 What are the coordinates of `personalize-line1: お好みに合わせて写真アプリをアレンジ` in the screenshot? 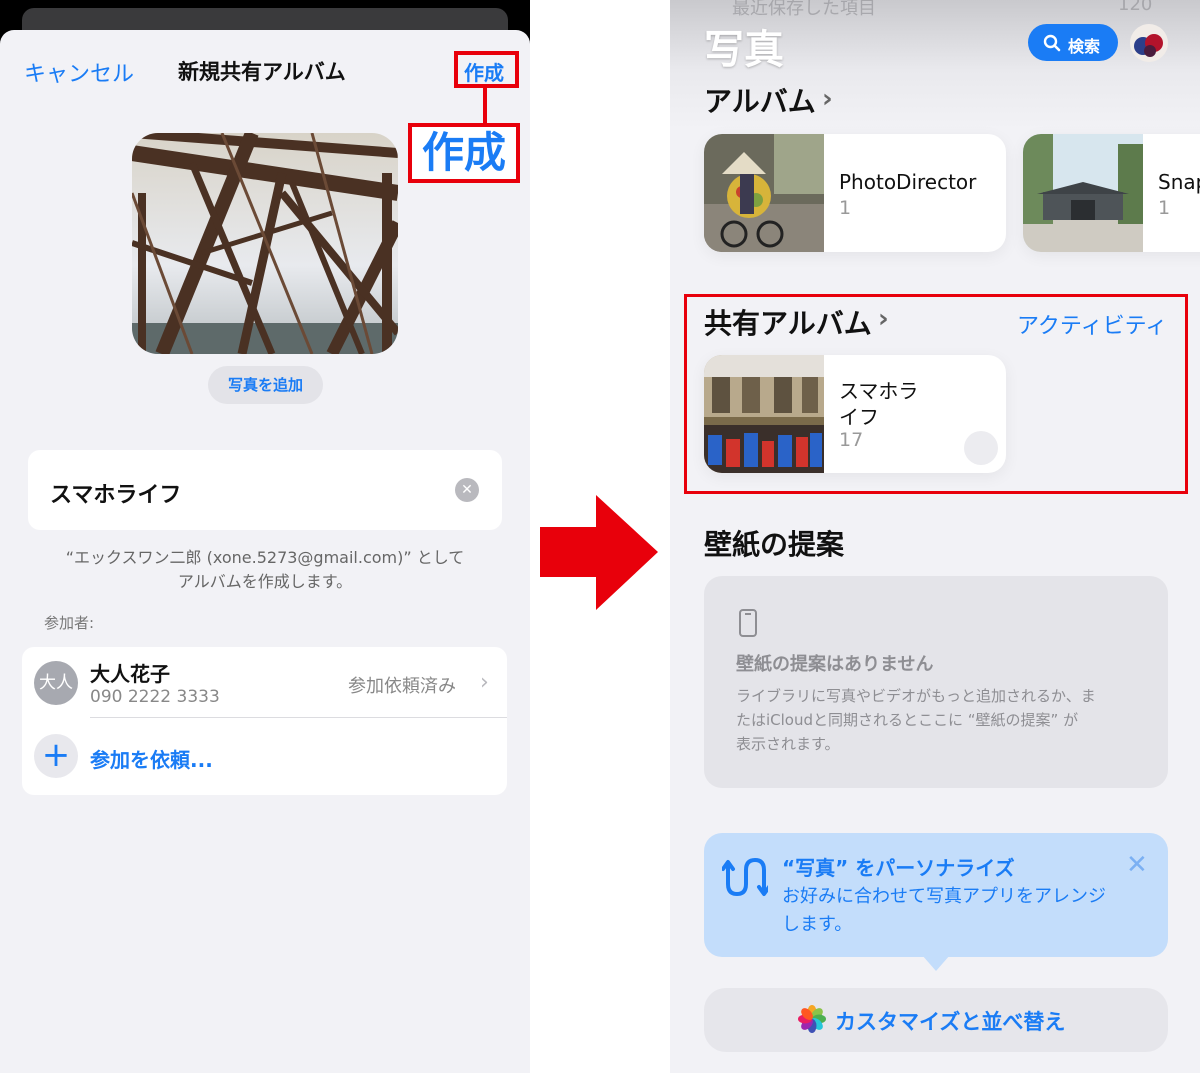 It's located at (944, 896).